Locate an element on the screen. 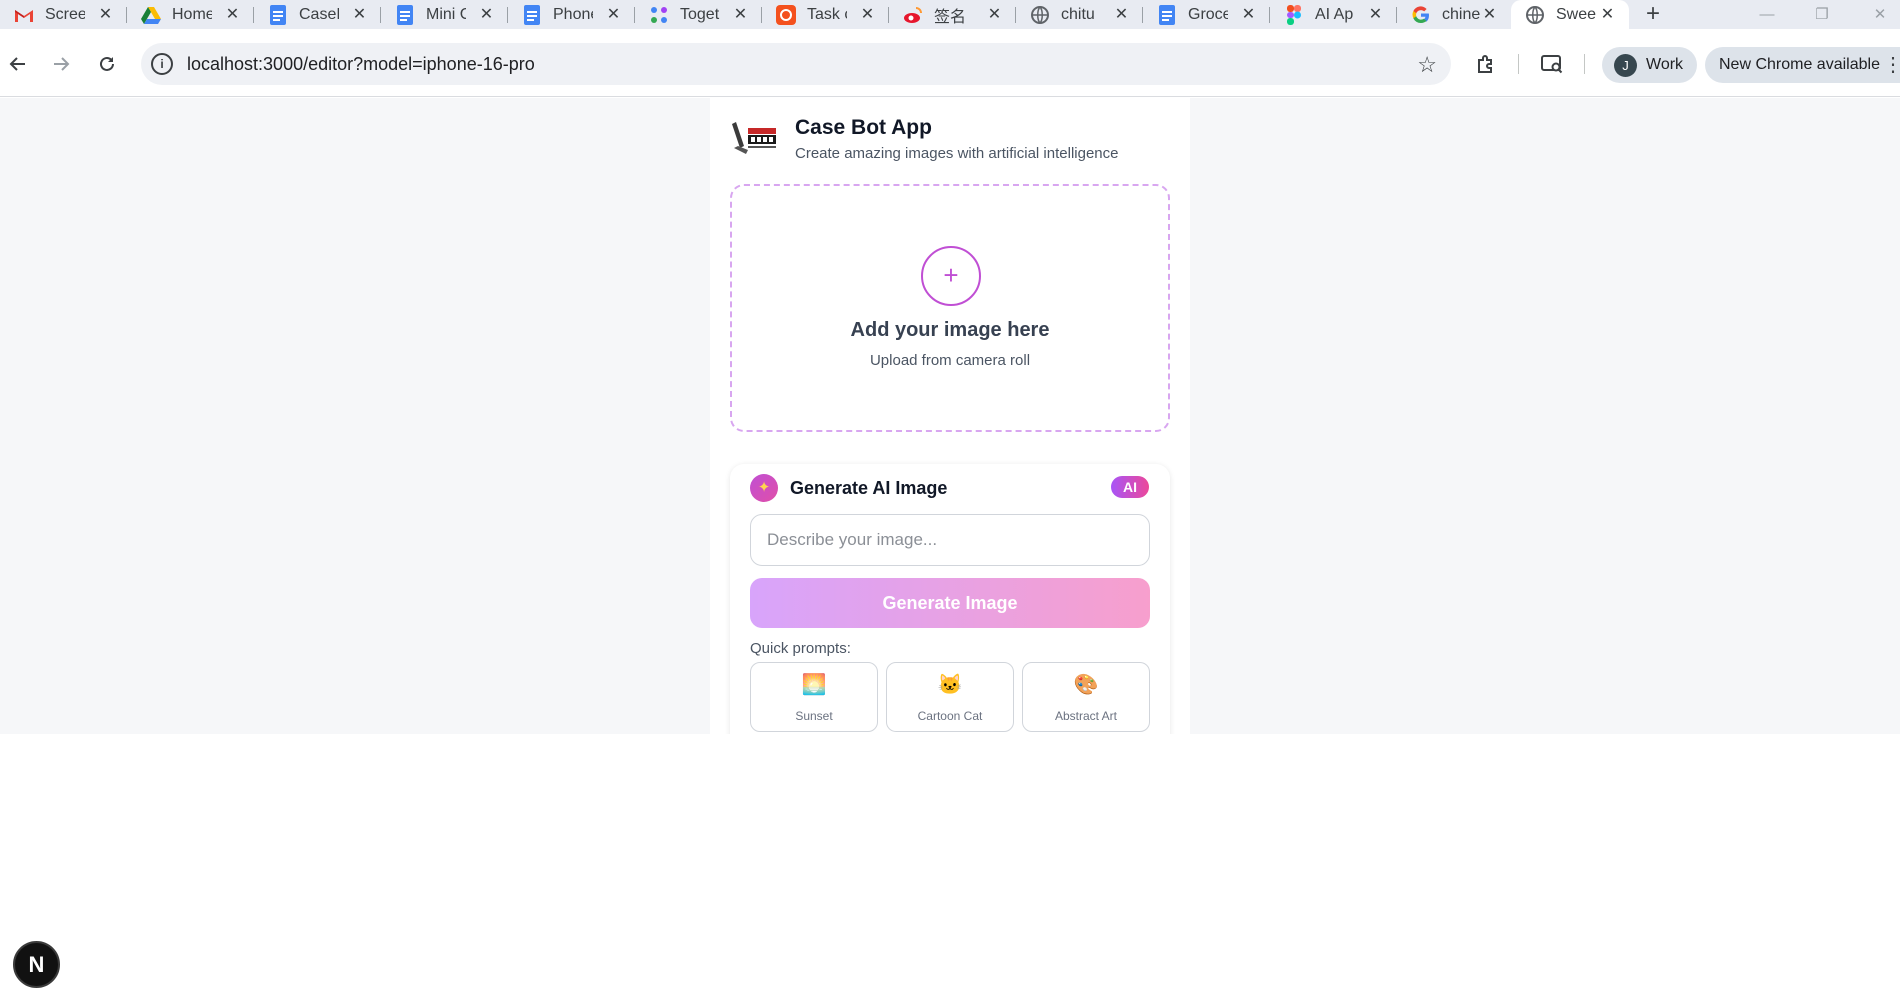 Image resolution: width=1900 pixels, height=998 pixels. tab-title: chitu is located at coordinates (1078, 14).